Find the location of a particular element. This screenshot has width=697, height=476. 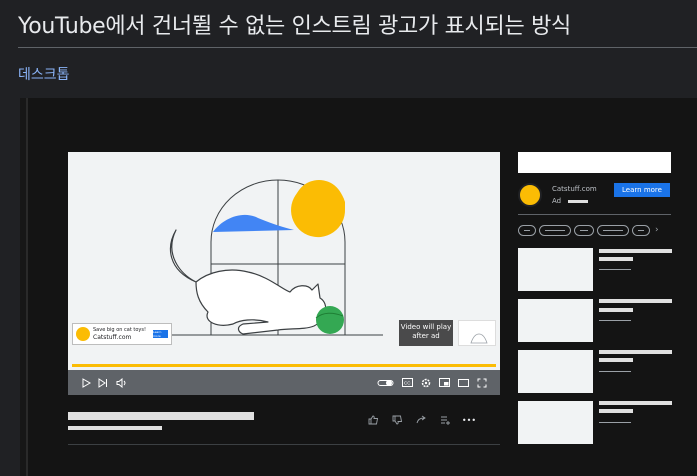

ad-illustration is located at coordinates (275, 257).